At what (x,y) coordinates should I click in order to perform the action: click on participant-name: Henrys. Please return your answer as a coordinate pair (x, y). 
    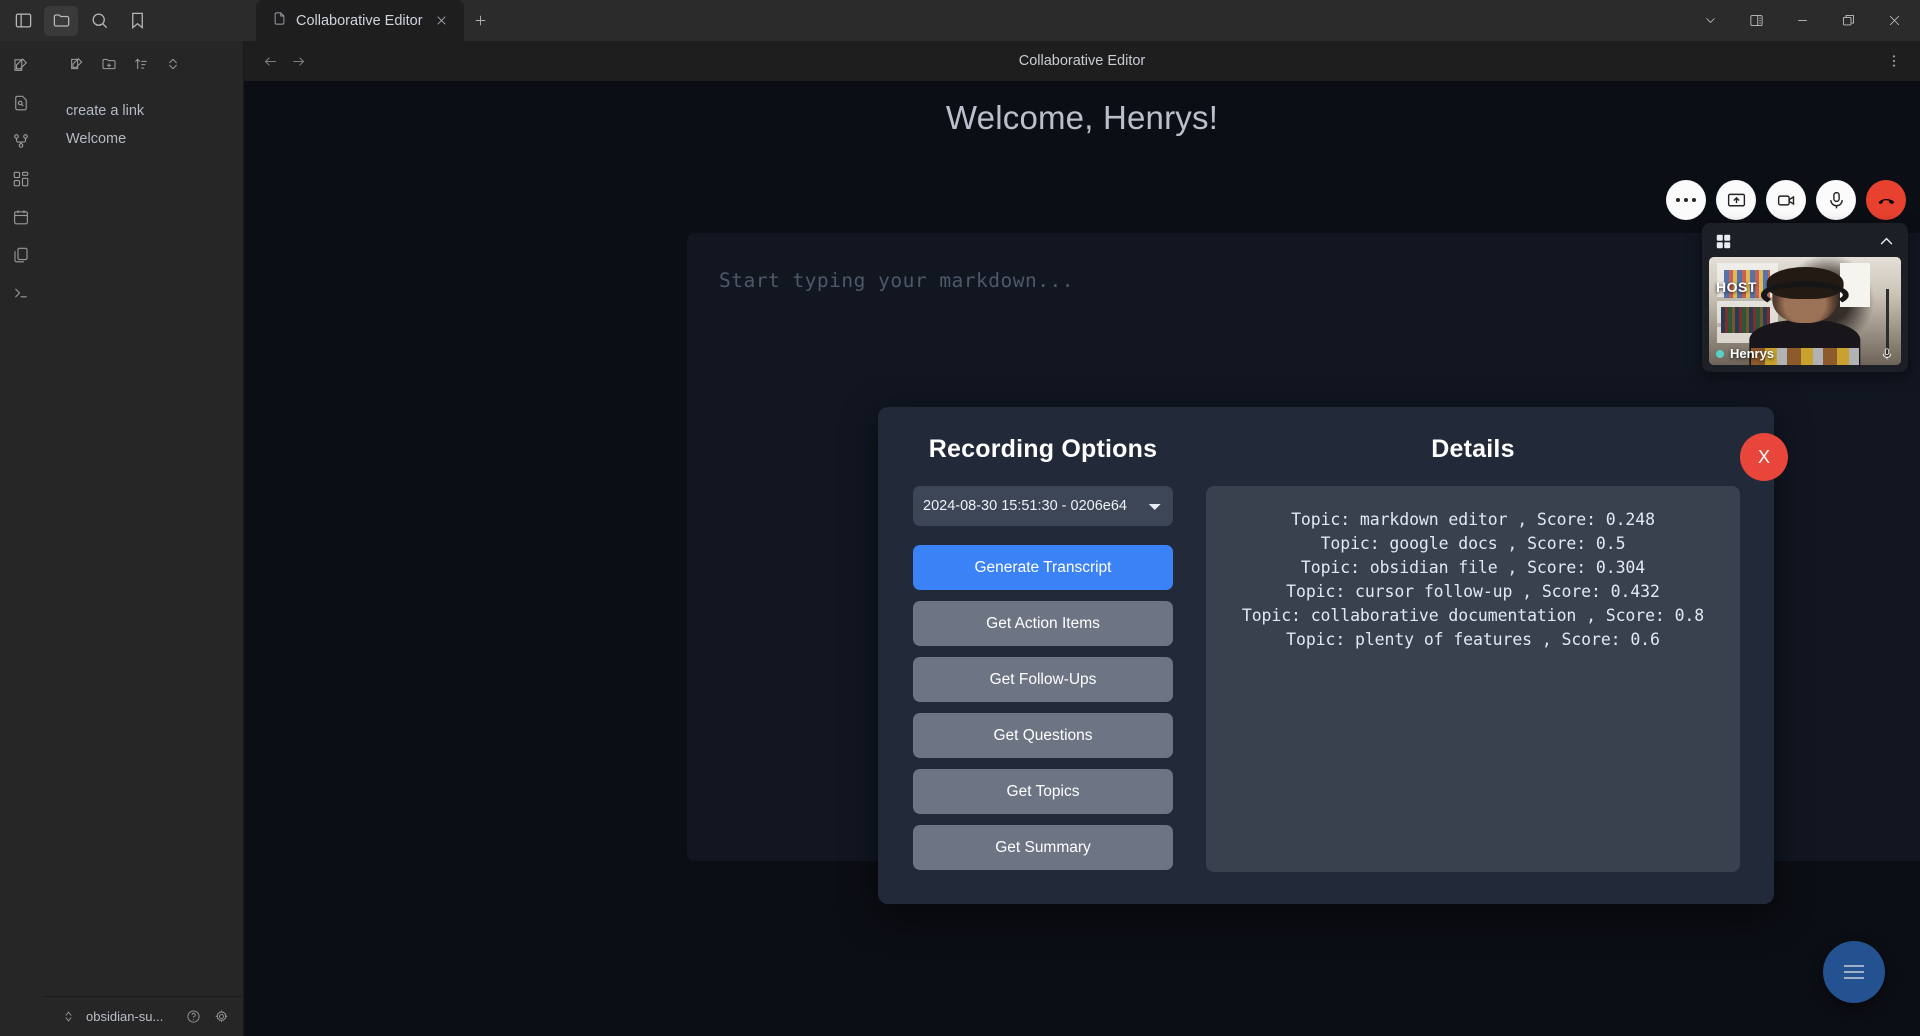
    Looking at the image, I should click on (1752, 353).